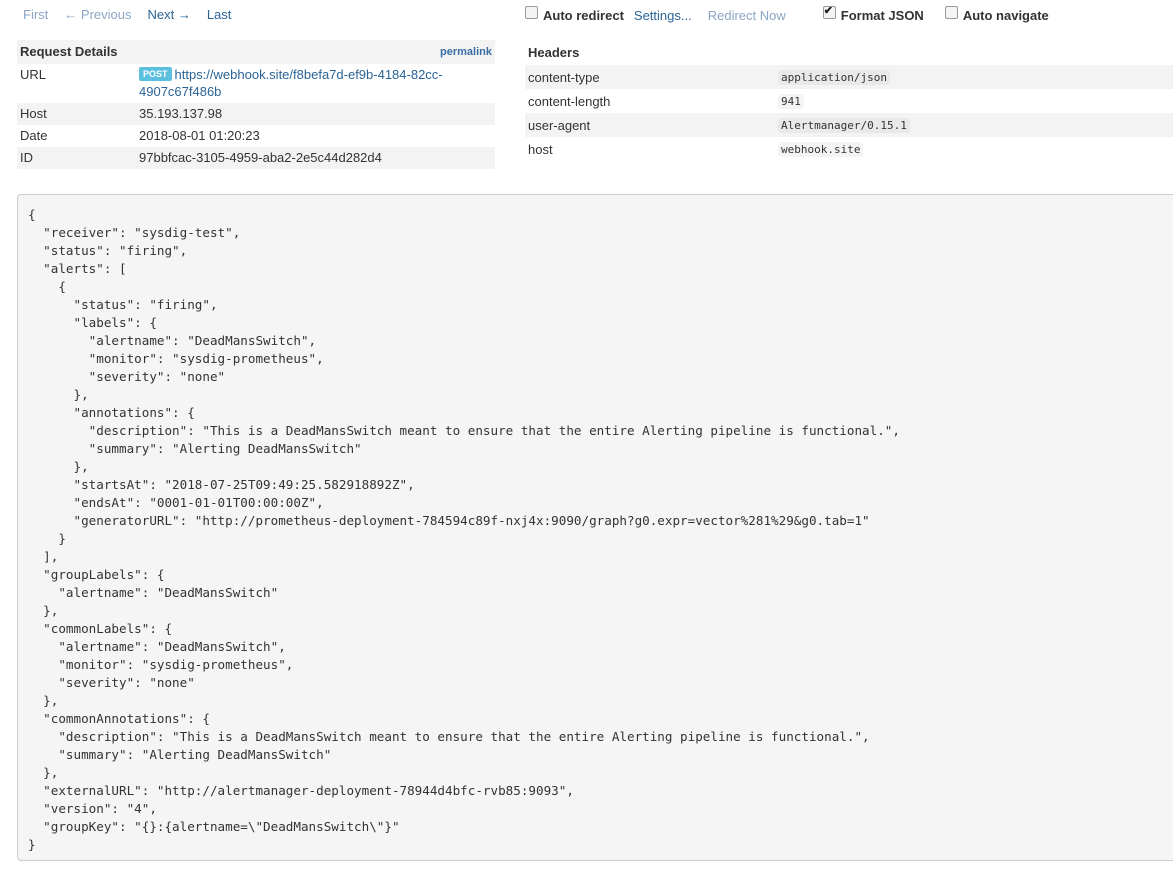  I want to click on first-link: First, so click(35, 14).